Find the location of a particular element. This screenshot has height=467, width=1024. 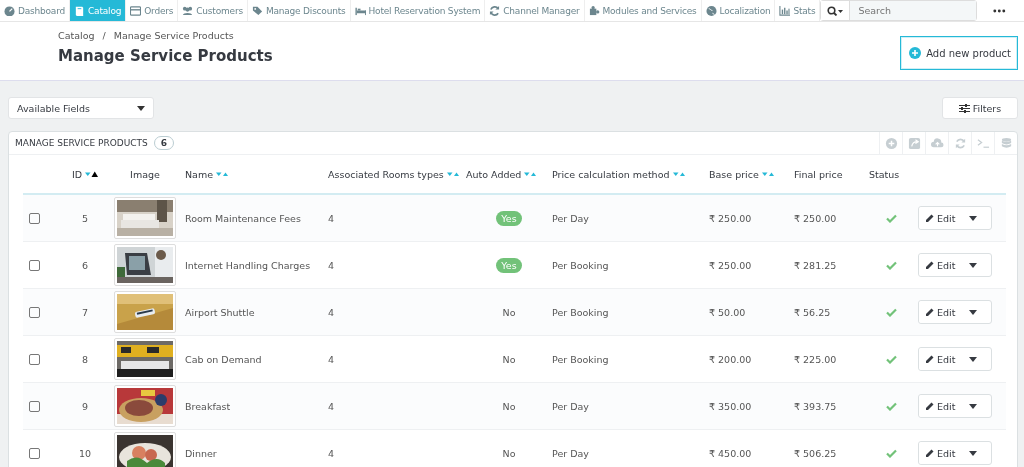

nav-tab: Channel Manager is located at coordinates (535, 10).